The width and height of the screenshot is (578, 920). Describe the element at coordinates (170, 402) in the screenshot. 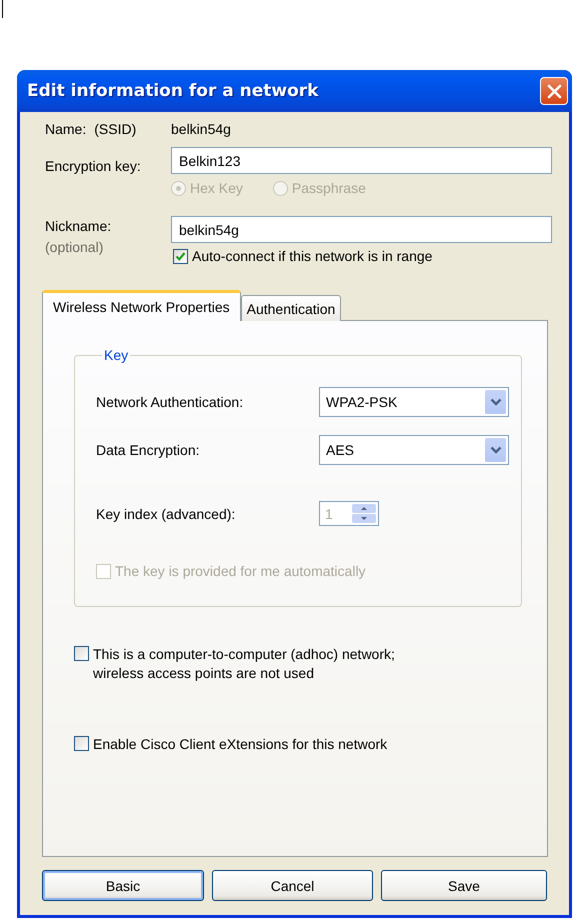

I see `field-label: Network Authentication:` at that location.